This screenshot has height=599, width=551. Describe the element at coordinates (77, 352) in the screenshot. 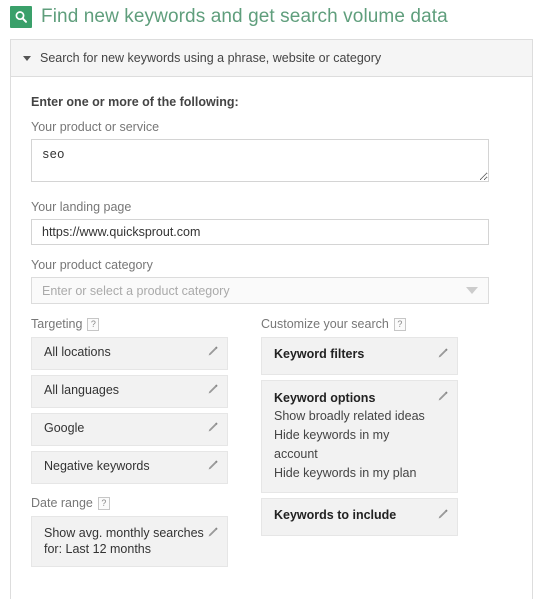

I see `targeting-row-label: All locations` at that location.